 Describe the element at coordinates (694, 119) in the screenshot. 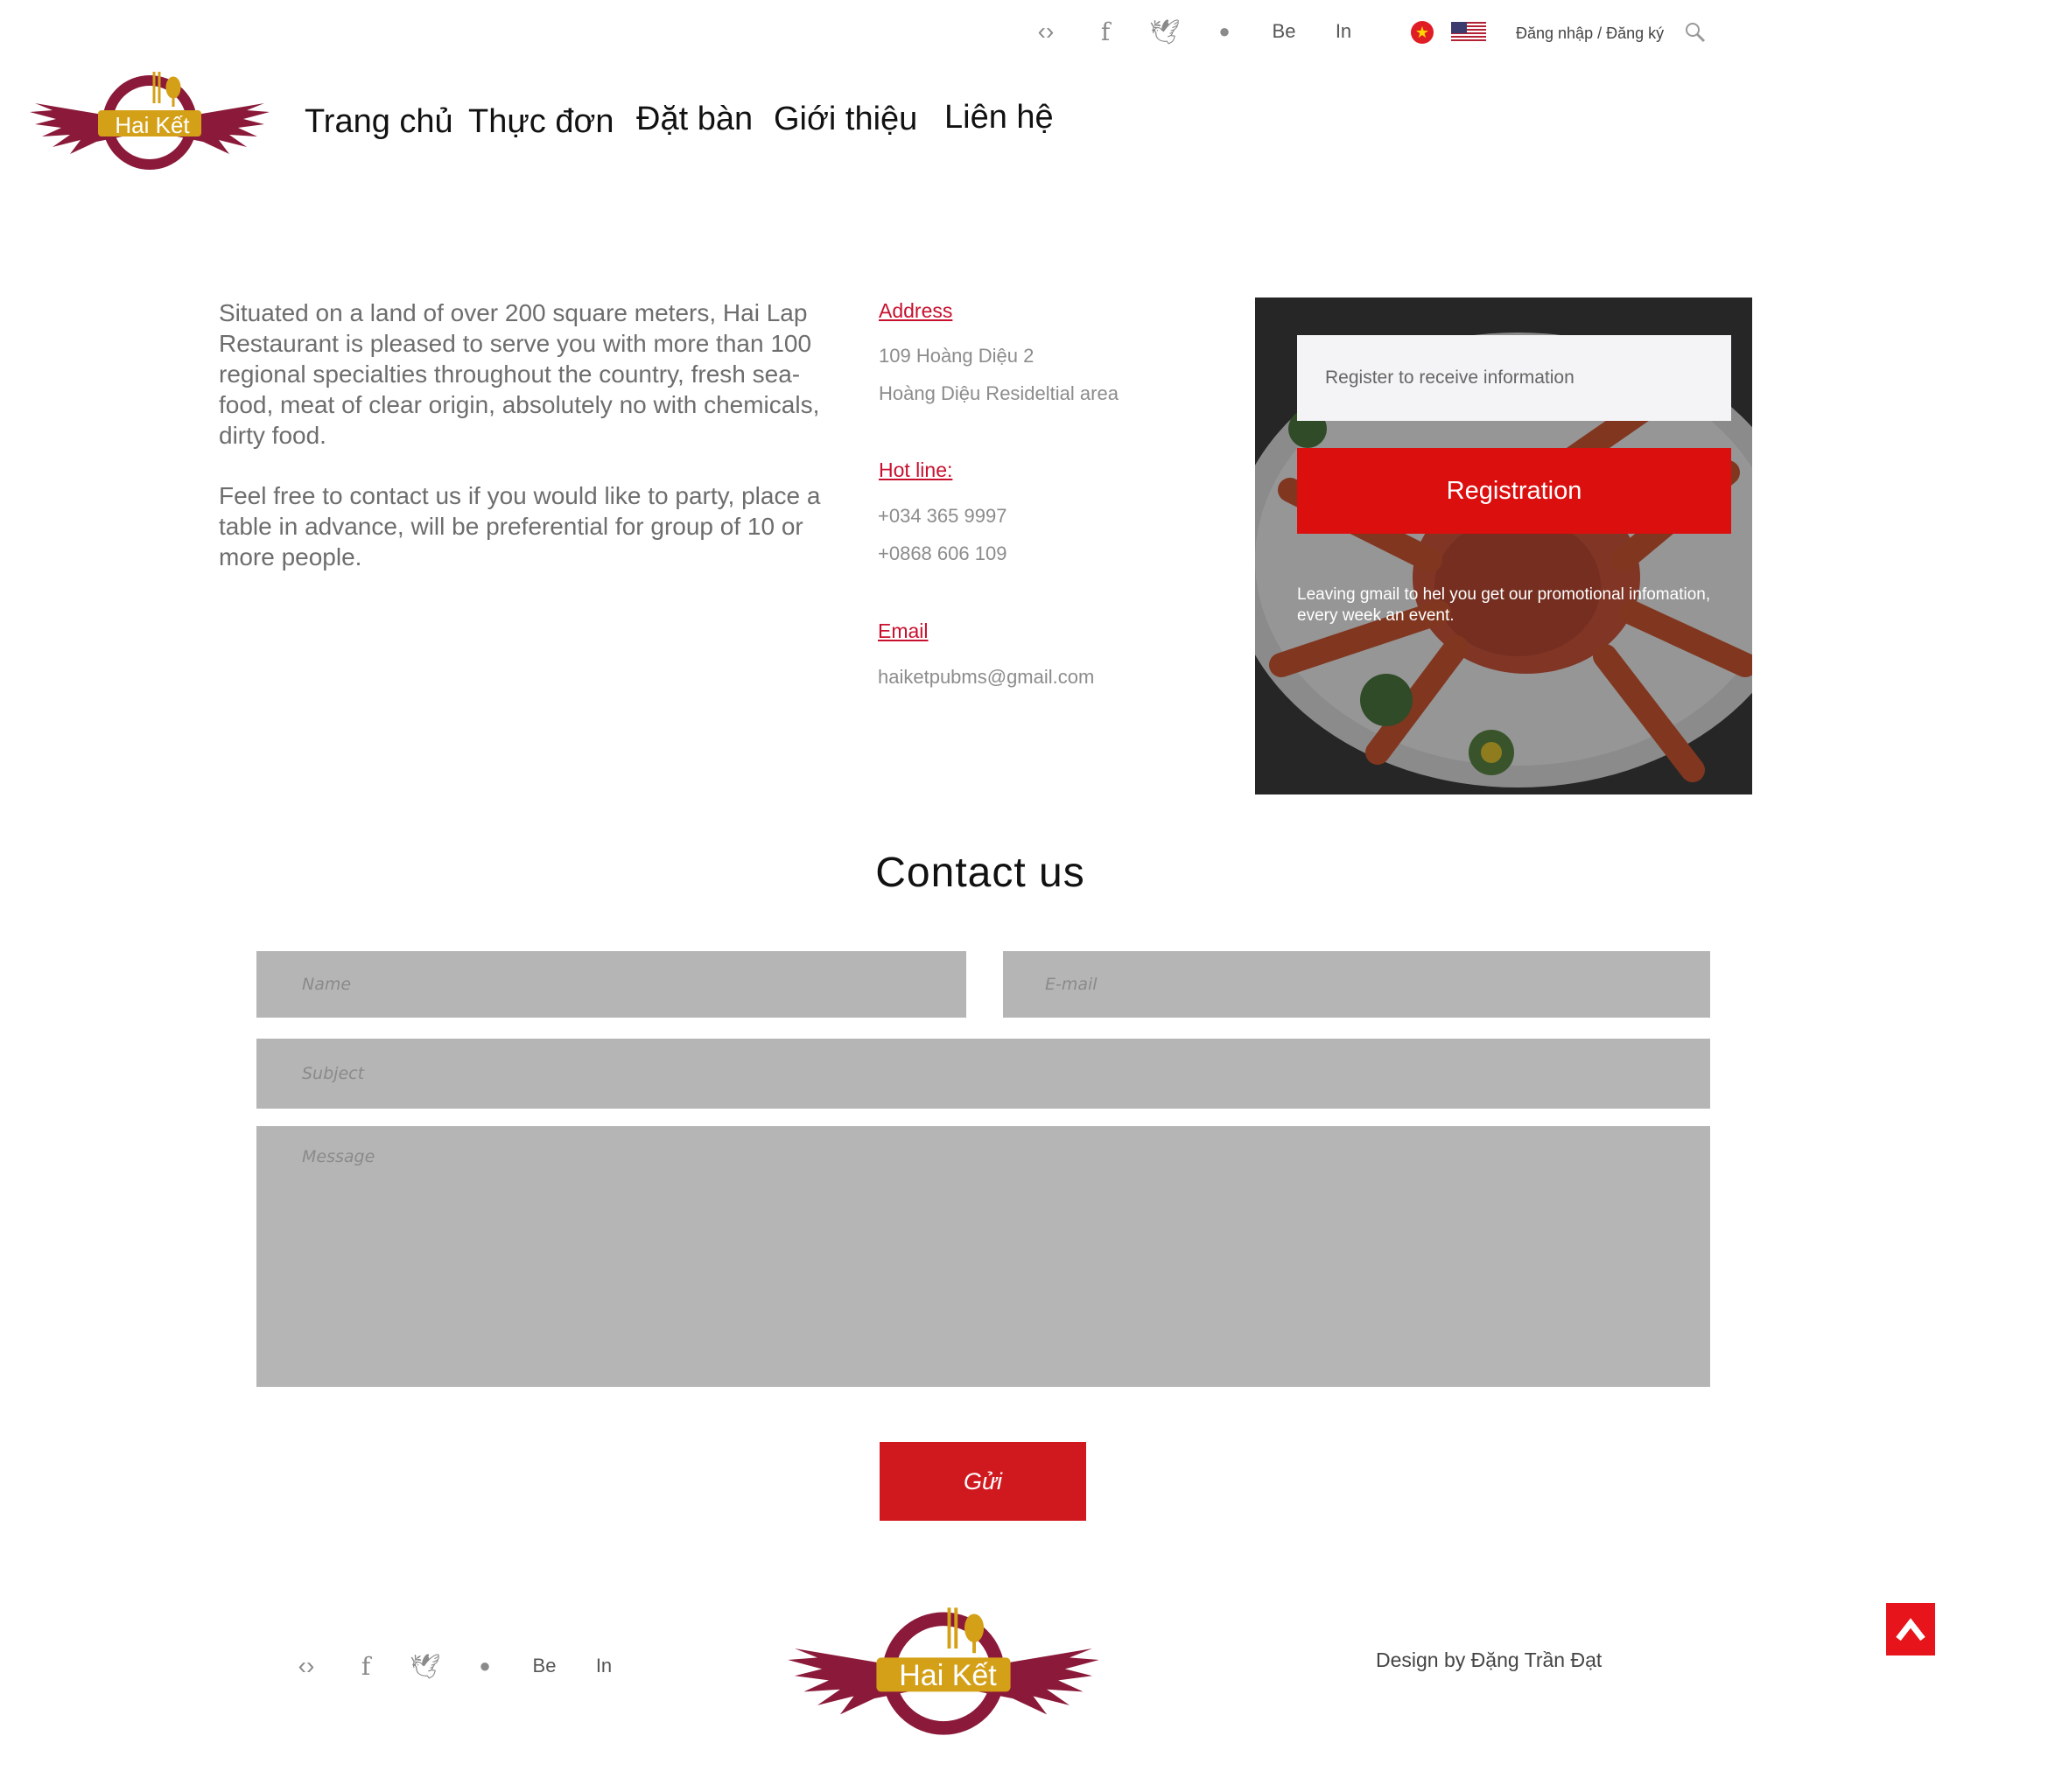

I see `nav-reservation: Đặt bàn` at that location.